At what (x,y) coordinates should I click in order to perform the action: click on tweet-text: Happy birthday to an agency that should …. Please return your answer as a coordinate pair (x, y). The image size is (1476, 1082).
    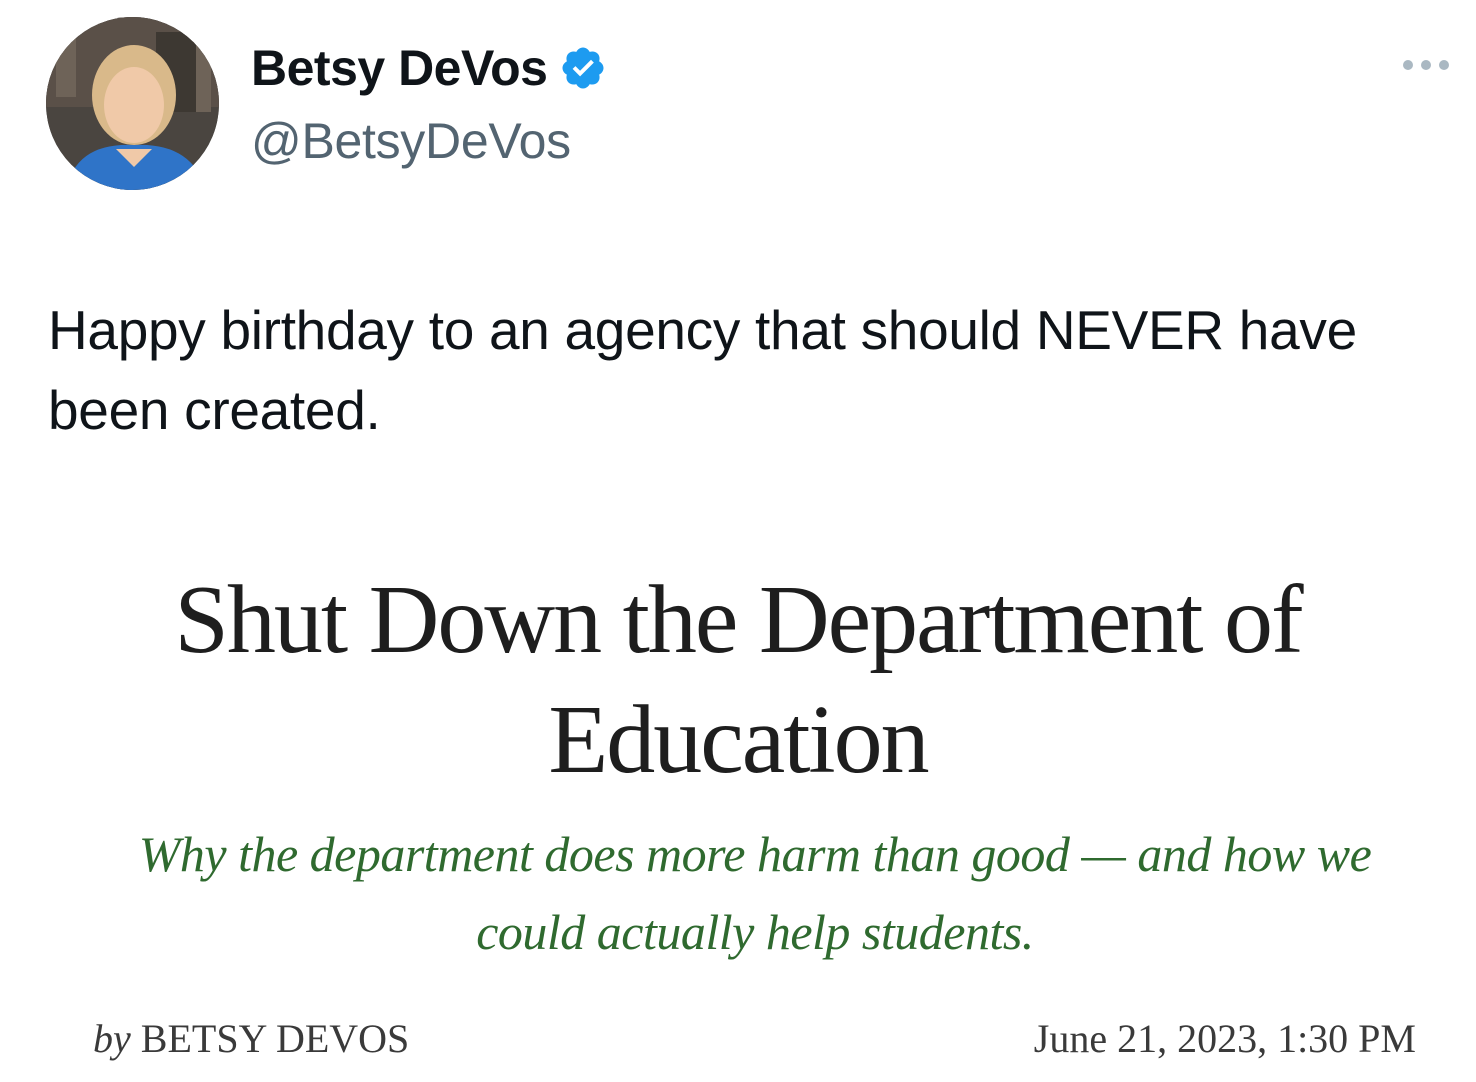
    Looking at the image, I should click on (702, 370).